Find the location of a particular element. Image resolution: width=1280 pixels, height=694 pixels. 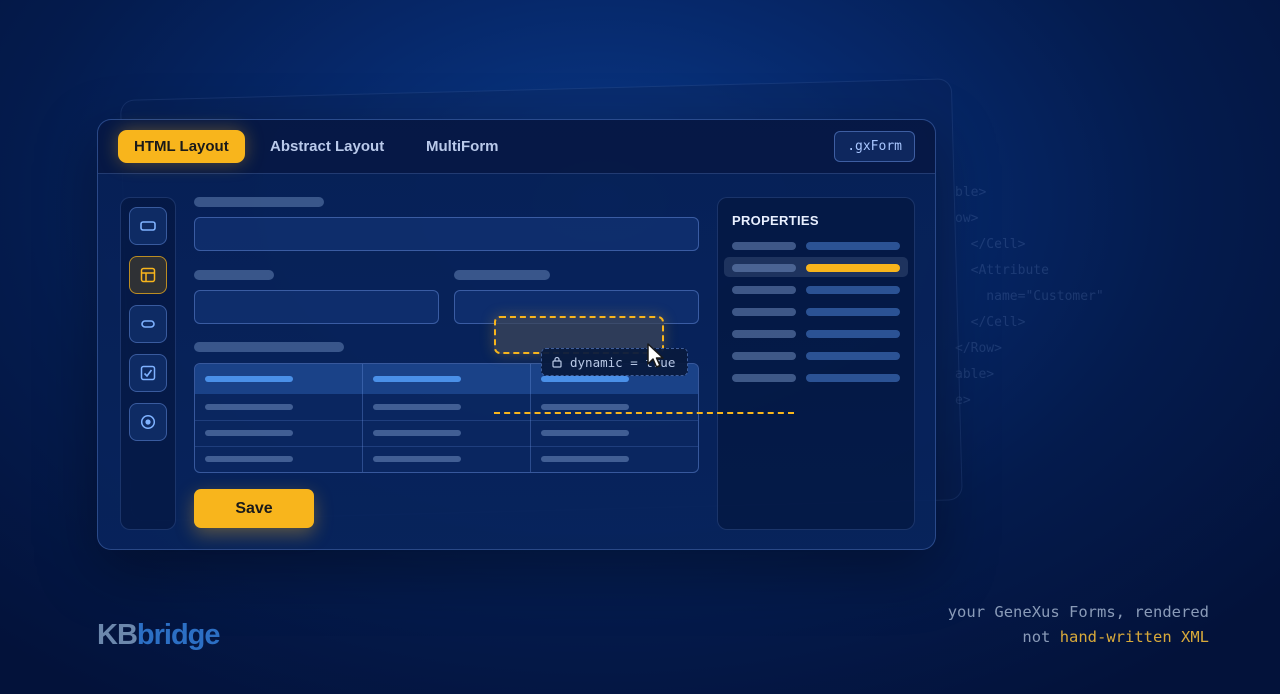

button-icon is located at coordinates (148, 324).